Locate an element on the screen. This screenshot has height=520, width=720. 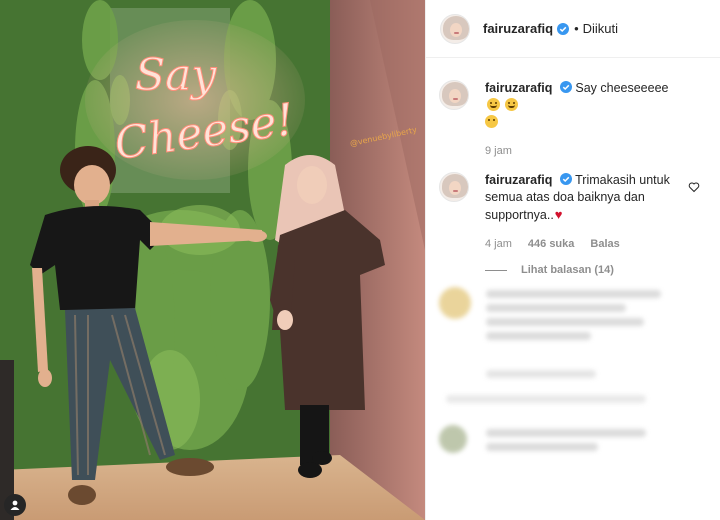
caption-meta: 9 jam is located at coordinates (582, 151).